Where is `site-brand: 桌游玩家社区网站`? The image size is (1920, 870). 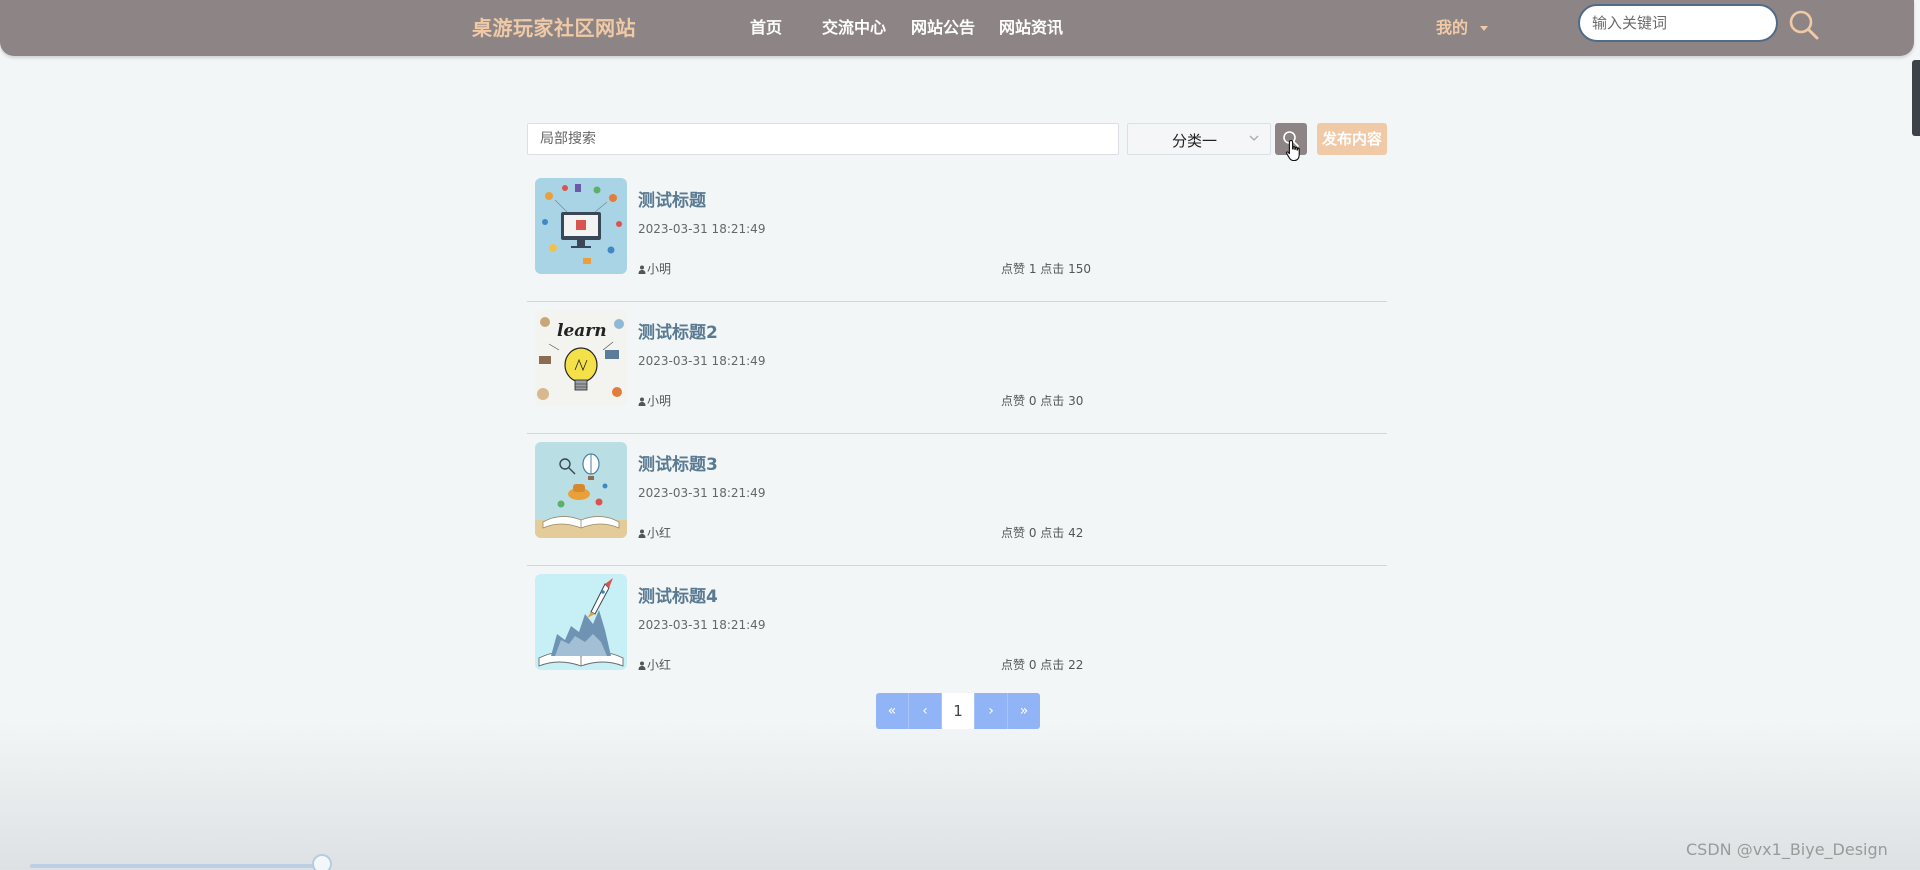
site-brand: 桌游玩家社区网站 is located at coordinates (554, 26).